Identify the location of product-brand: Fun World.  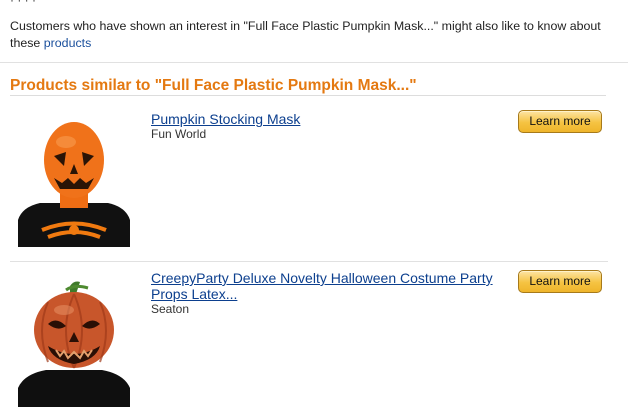
(179, 134).